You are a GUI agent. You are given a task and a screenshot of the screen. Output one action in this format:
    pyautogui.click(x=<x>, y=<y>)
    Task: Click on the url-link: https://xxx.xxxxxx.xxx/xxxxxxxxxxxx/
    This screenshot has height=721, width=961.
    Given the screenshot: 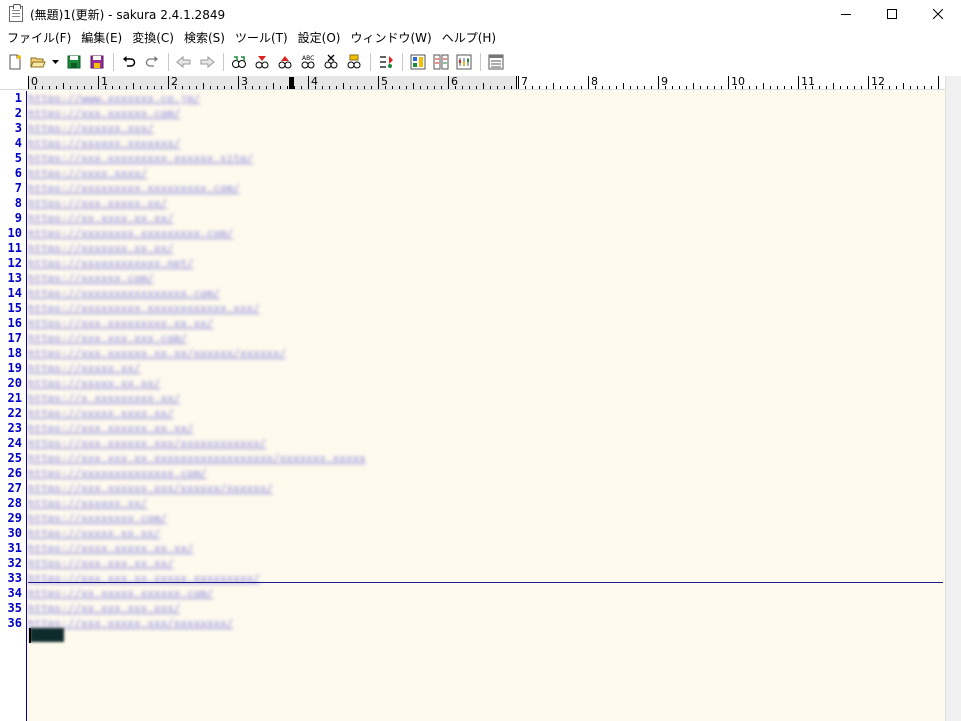 What is the action you would take?
    pyautogui.click(x=147, y=443)
    